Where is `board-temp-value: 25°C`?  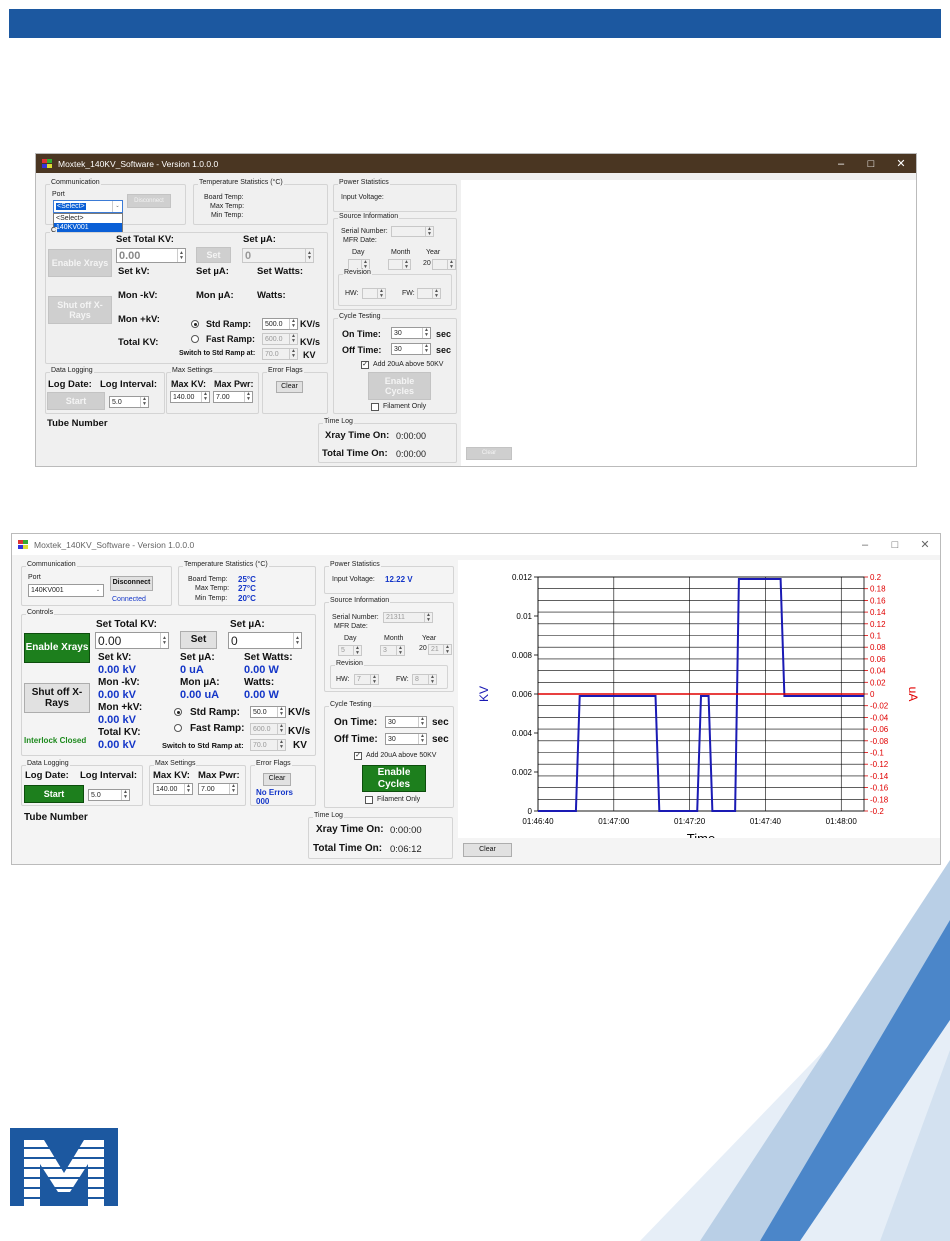 board-temp-value: 25°C is located at coordinates (247, 579).